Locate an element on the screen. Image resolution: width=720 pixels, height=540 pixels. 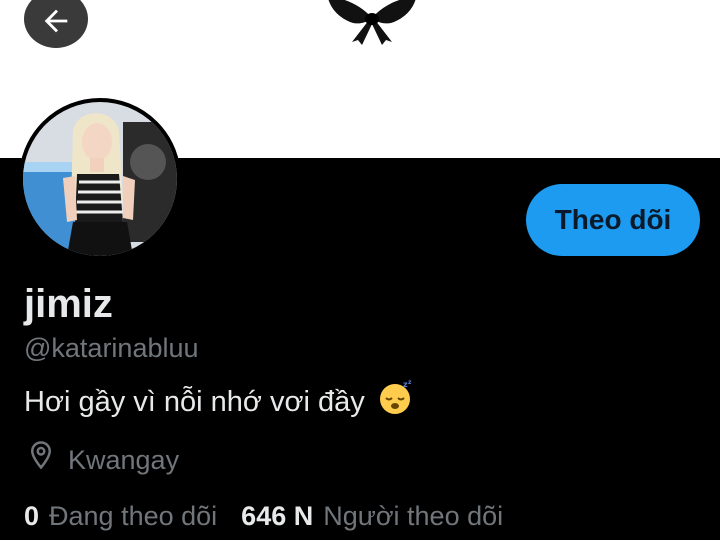
ribbon-bow-icon is located at coordinates (372, 25).